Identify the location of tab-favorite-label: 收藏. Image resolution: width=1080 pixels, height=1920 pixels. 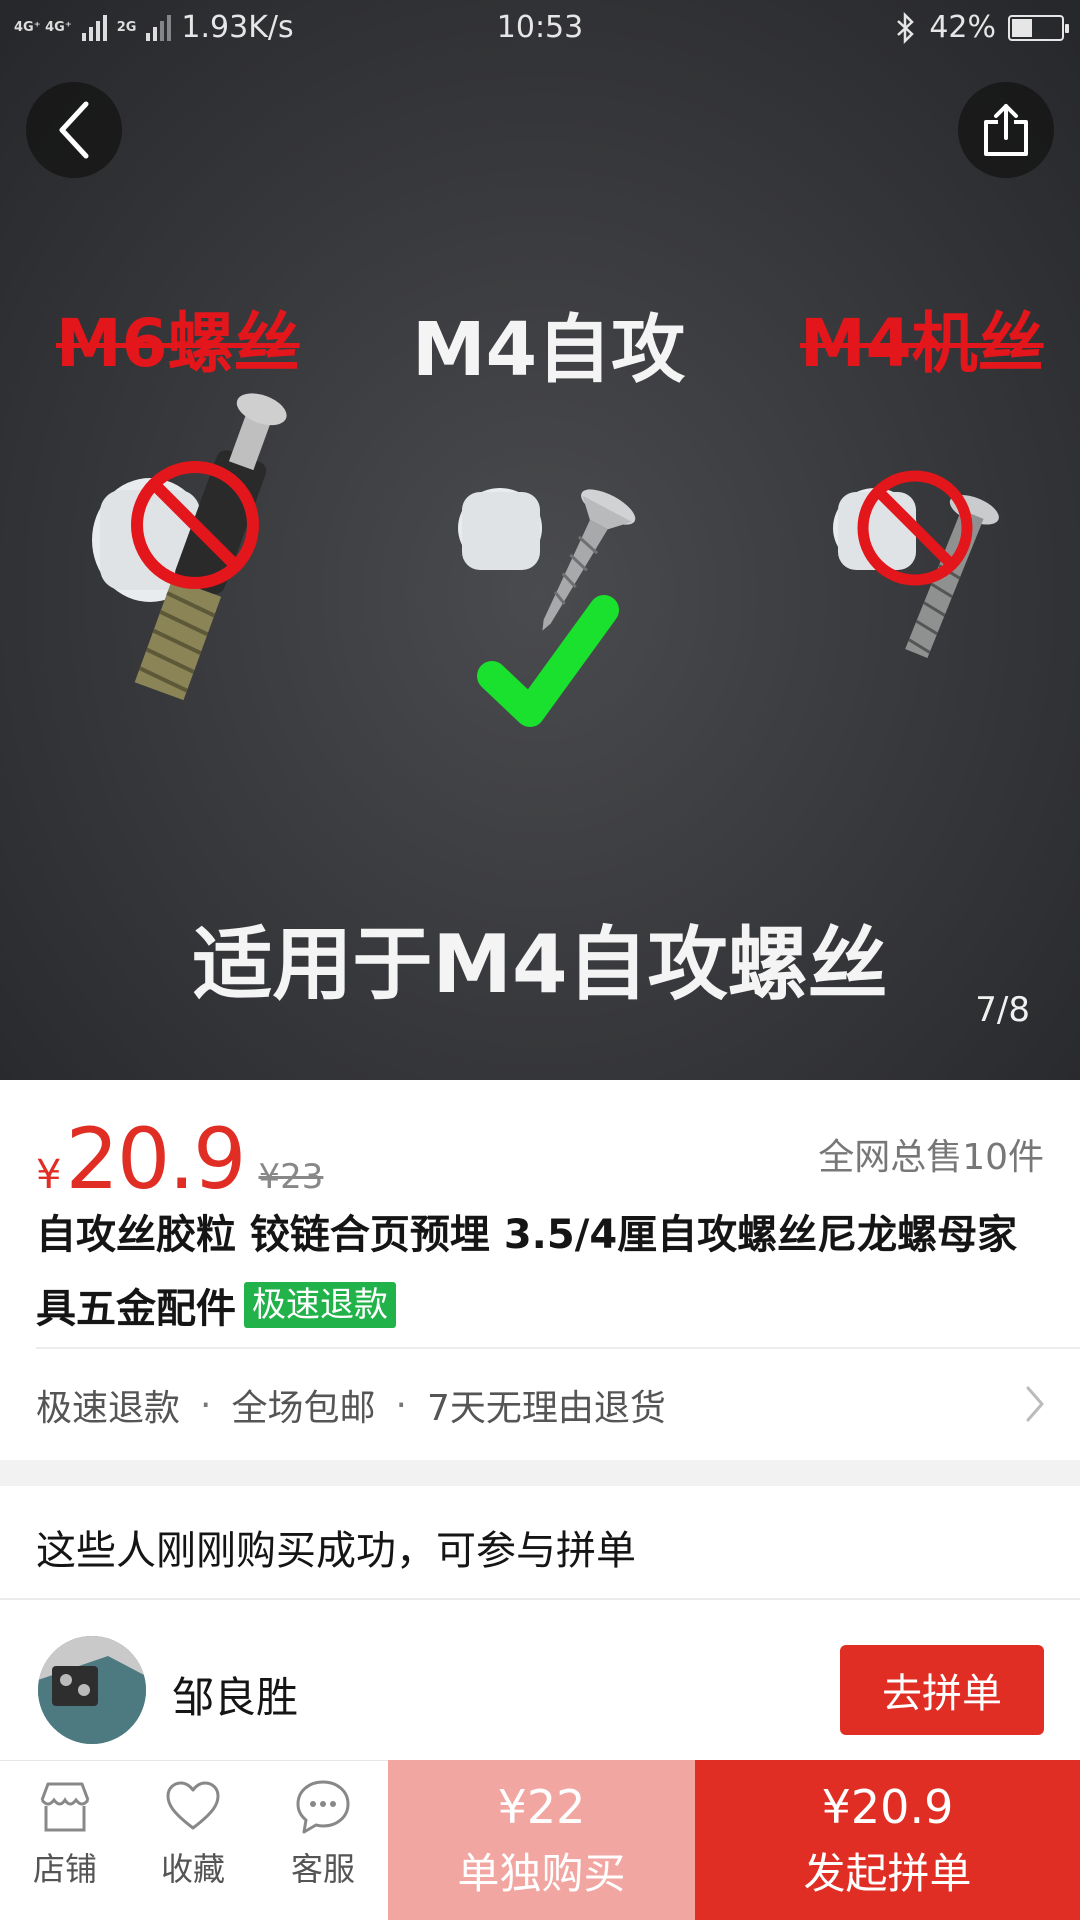
(192, 1869).